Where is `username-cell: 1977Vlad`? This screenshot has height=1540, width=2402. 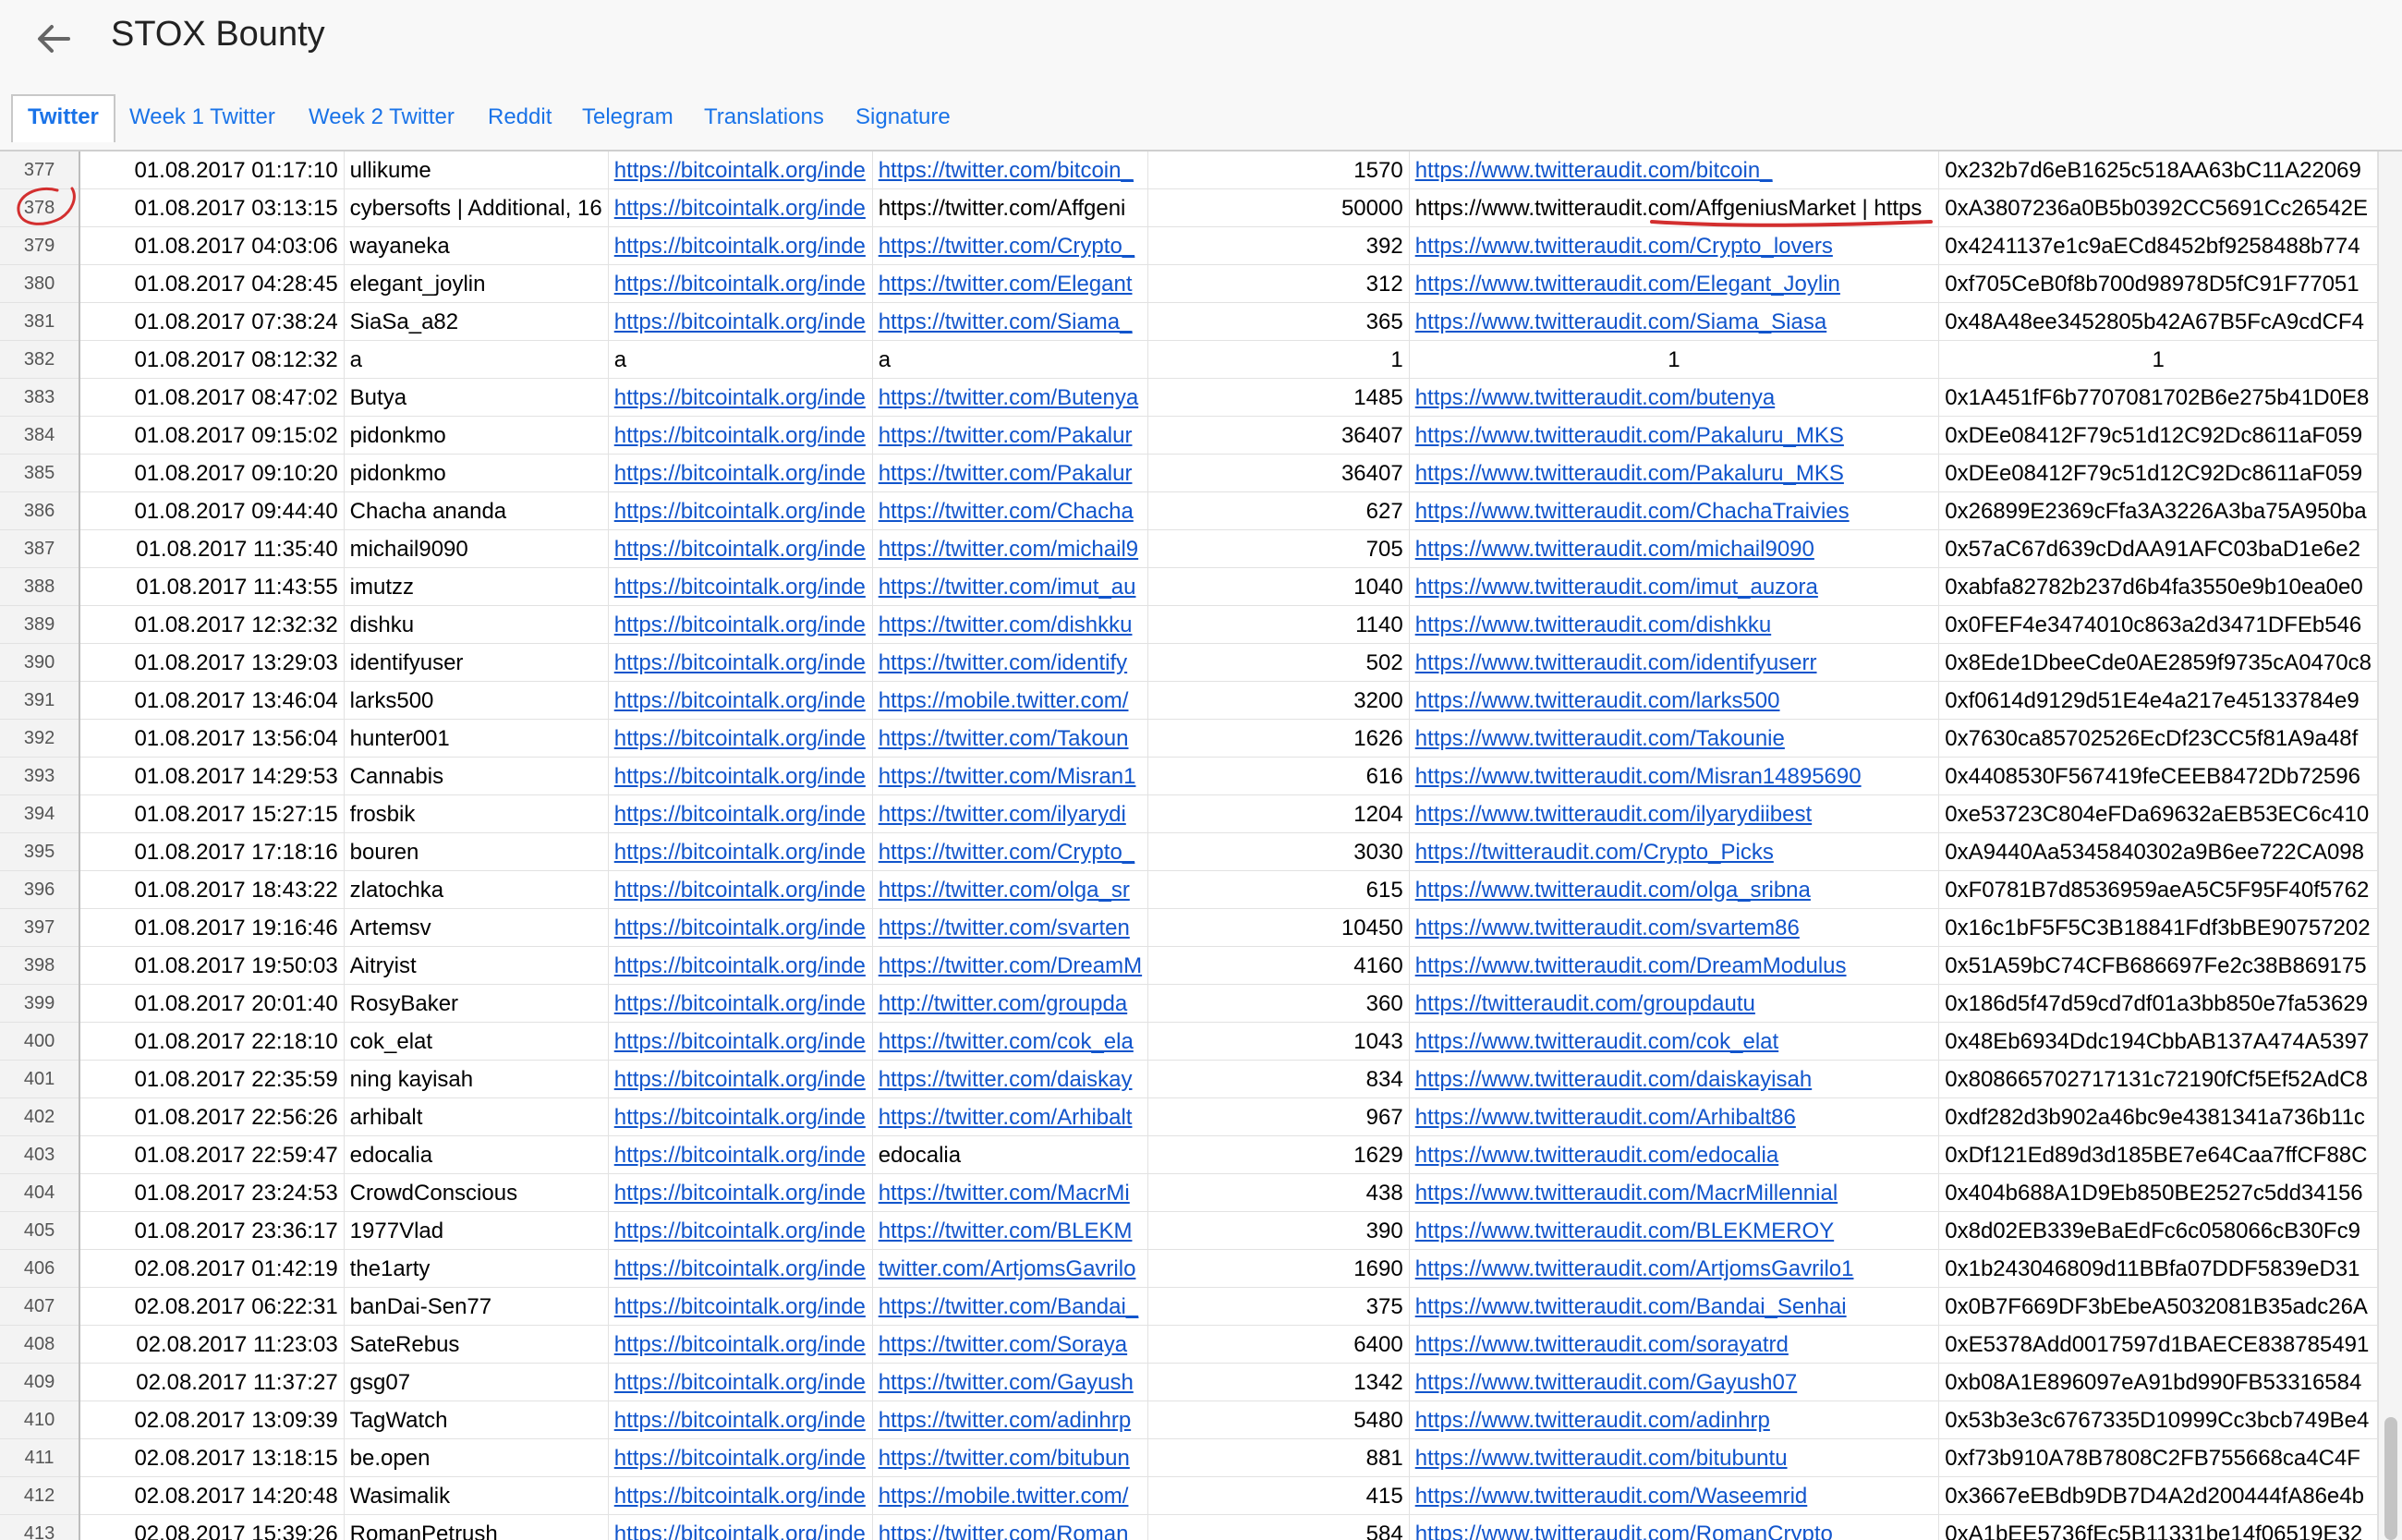 username-cell: 1977Vlad is located at coordinates (476, 1231).